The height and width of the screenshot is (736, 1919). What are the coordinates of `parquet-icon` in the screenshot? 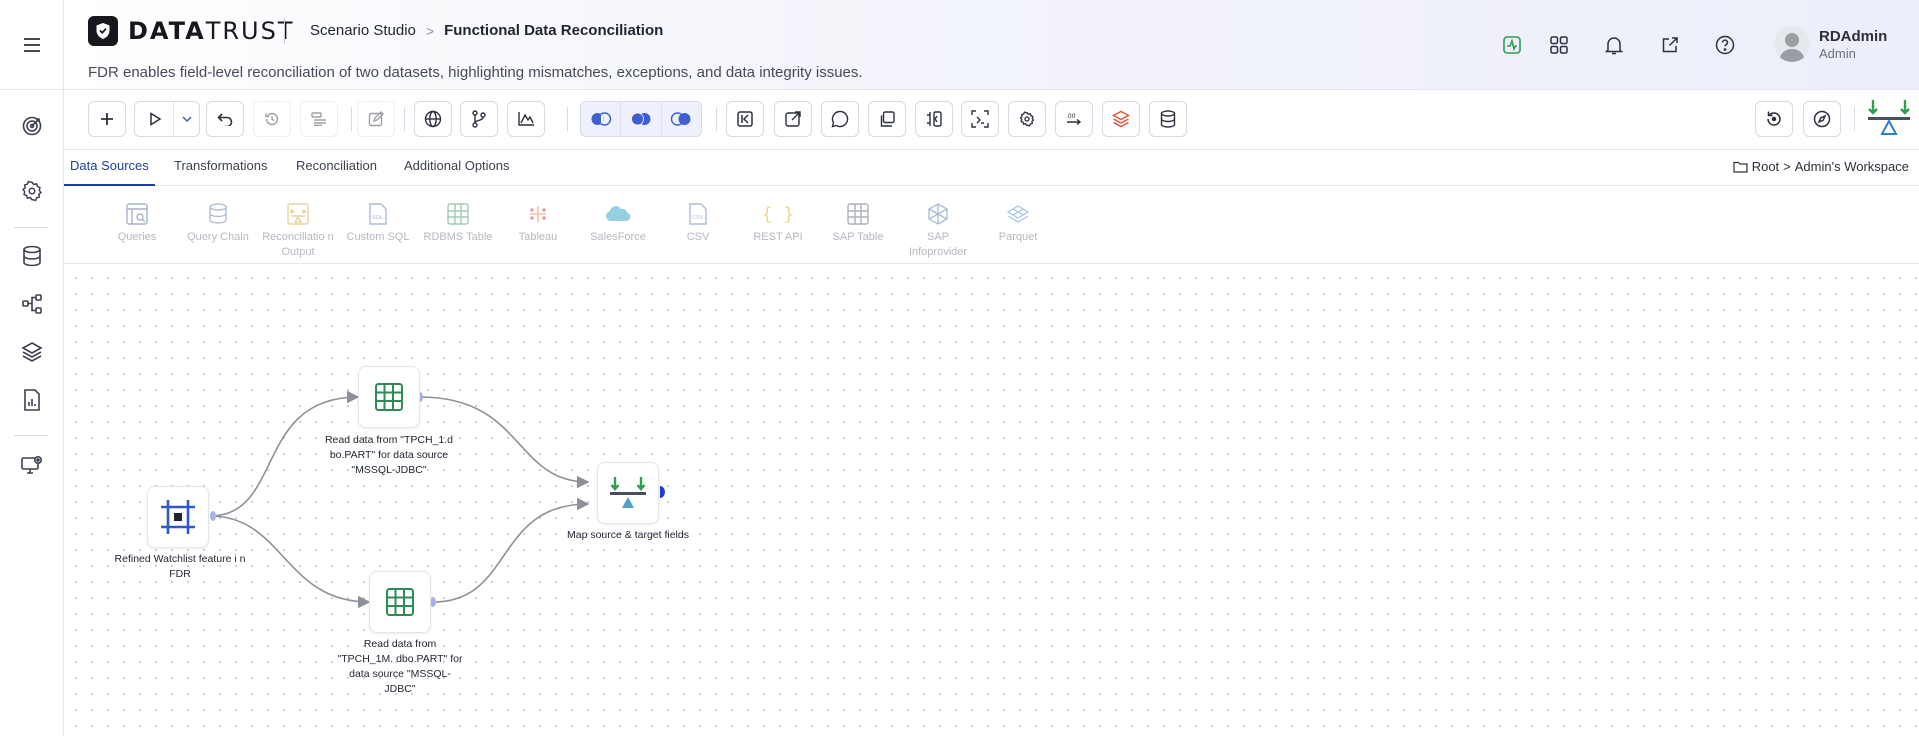 It's located at (1018, 214).